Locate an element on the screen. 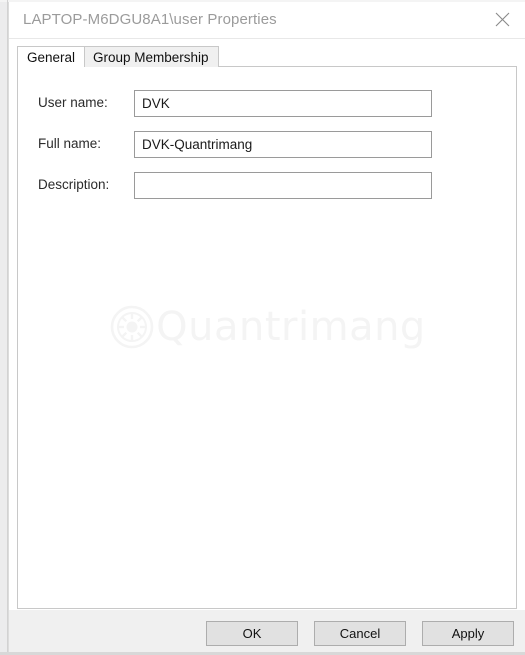  title-bar: LAPTOP-M6DGU8A1\user Properties is located at coordinates (267, 20).